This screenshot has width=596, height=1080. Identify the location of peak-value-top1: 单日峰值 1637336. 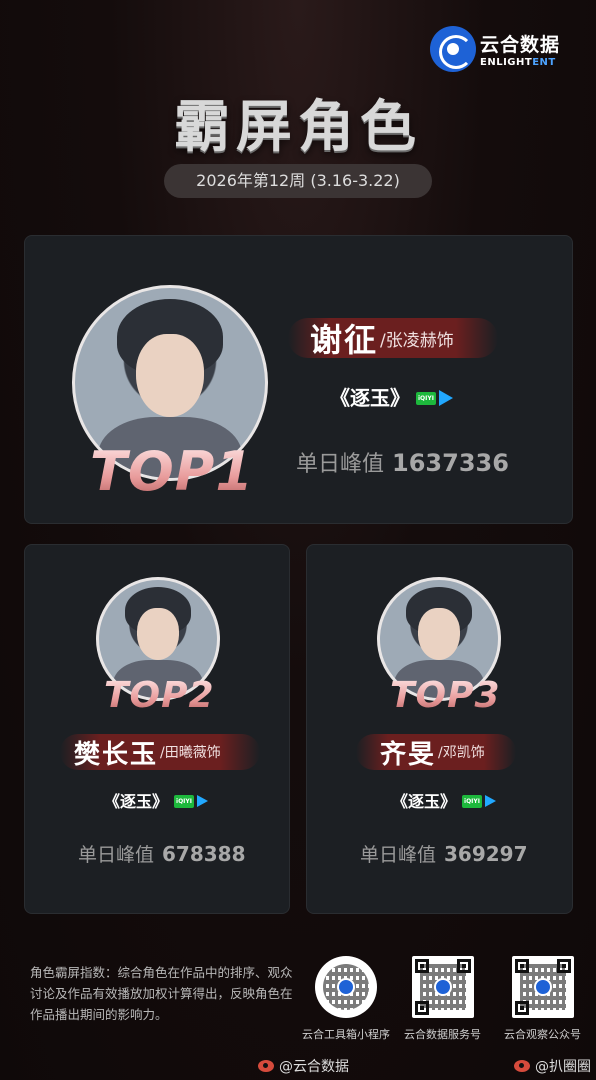
(402, 462).